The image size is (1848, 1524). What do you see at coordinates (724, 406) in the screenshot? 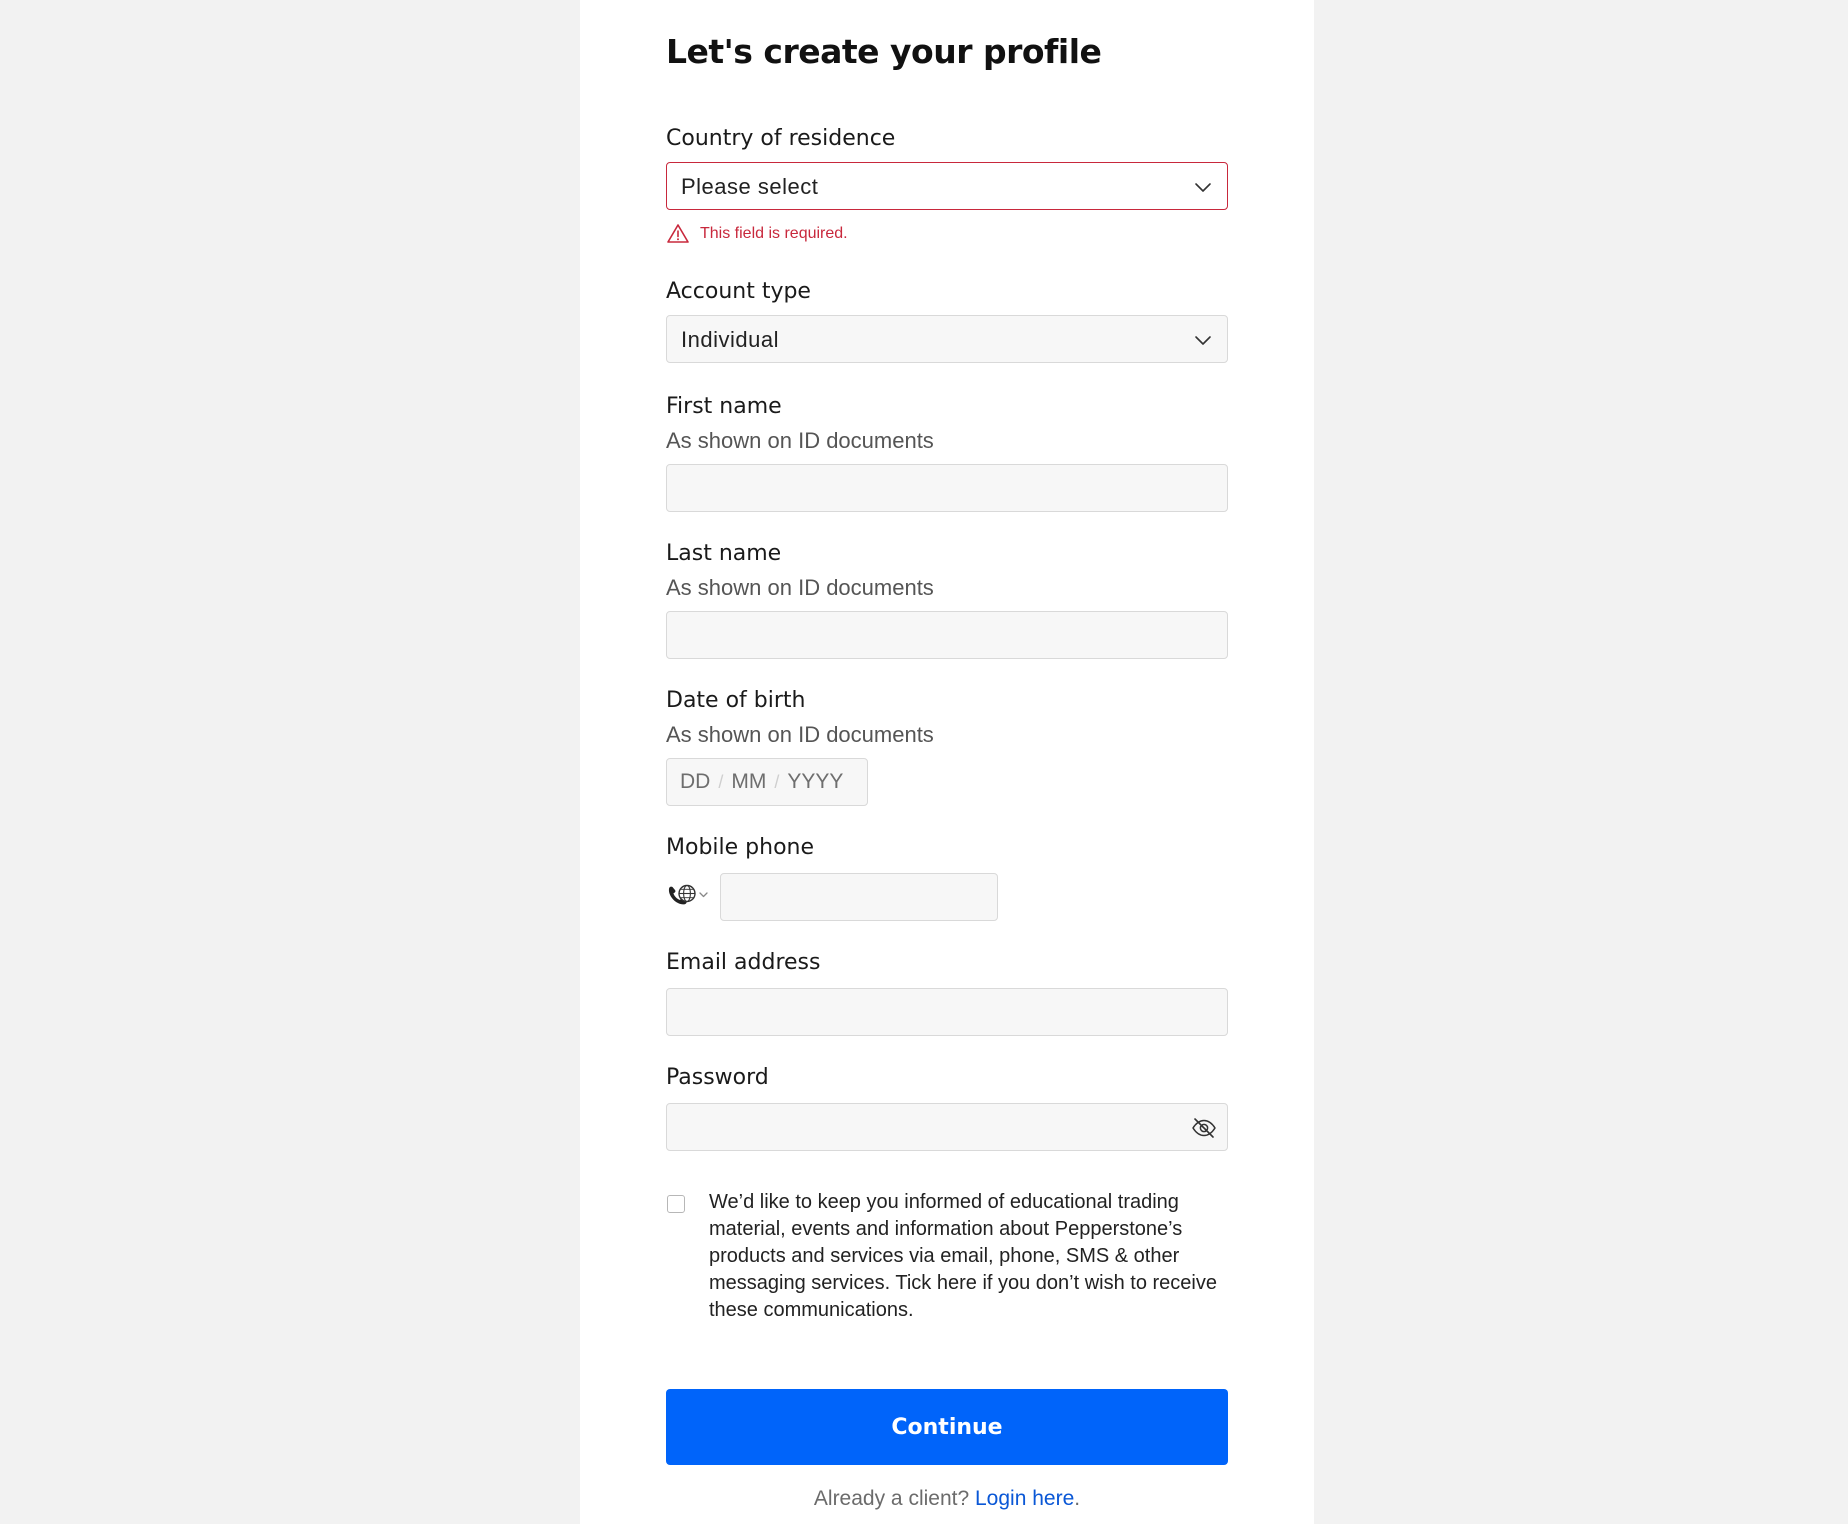
I see `first-name-label: First name` at bounding box center [724, 406].